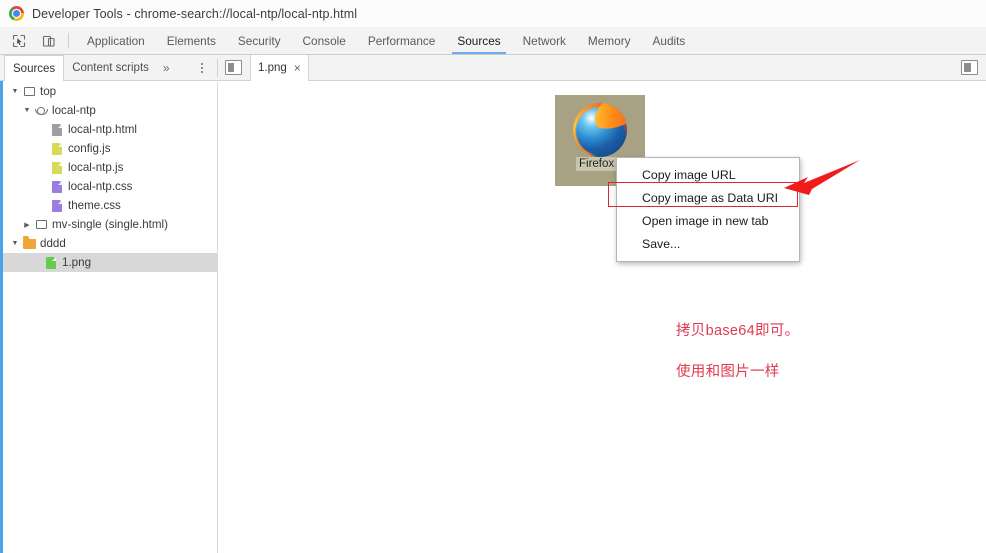 This screenshot has height=553, width=986. I want to click on annotation-line-2: 使用和图片一样, so click(728, 372).